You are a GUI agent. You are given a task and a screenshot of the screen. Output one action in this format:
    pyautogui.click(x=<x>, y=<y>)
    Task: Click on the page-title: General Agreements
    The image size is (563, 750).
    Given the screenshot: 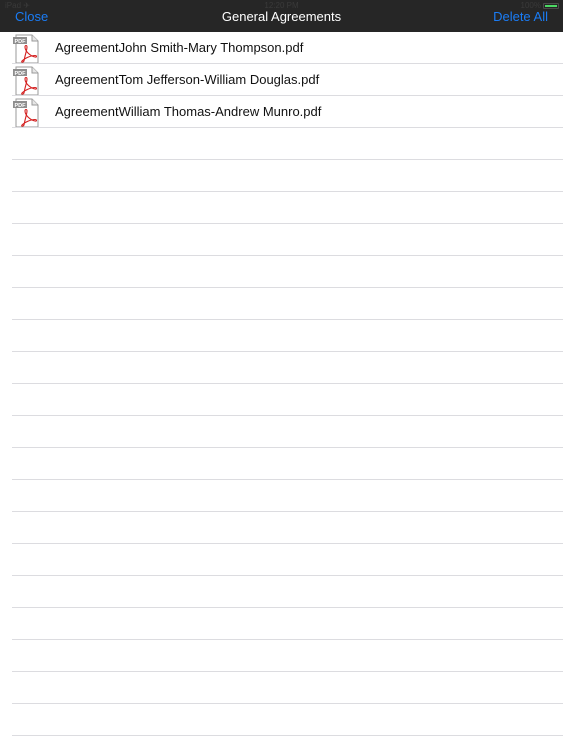 What is the action you would take?
    pyautogui.click(x=281, y=16)
    